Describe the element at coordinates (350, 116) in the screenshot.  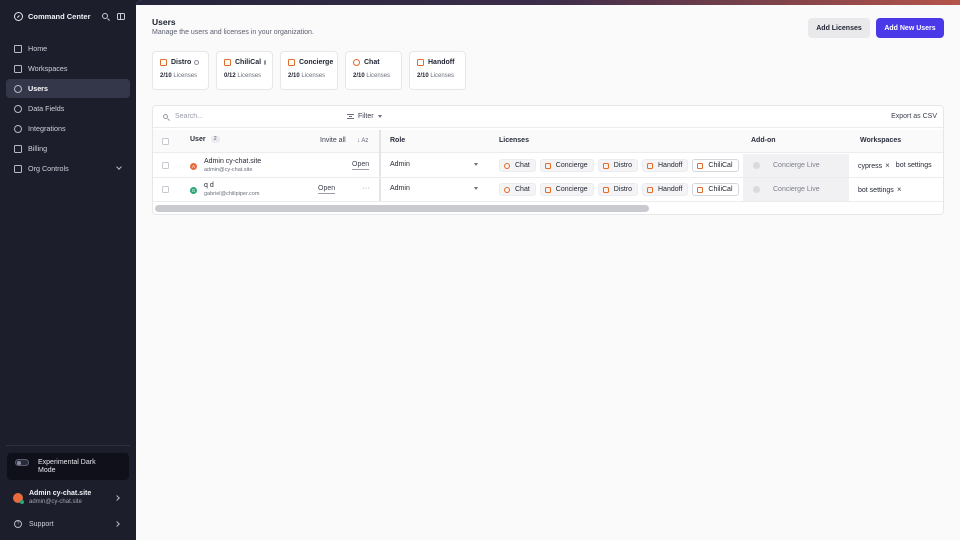
I see `filter-icon` at that location.